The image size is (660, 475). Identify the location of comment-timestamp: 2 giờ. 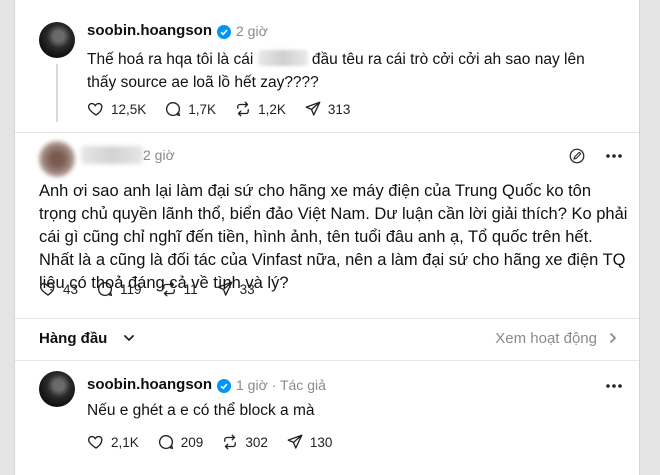
(159, 155).